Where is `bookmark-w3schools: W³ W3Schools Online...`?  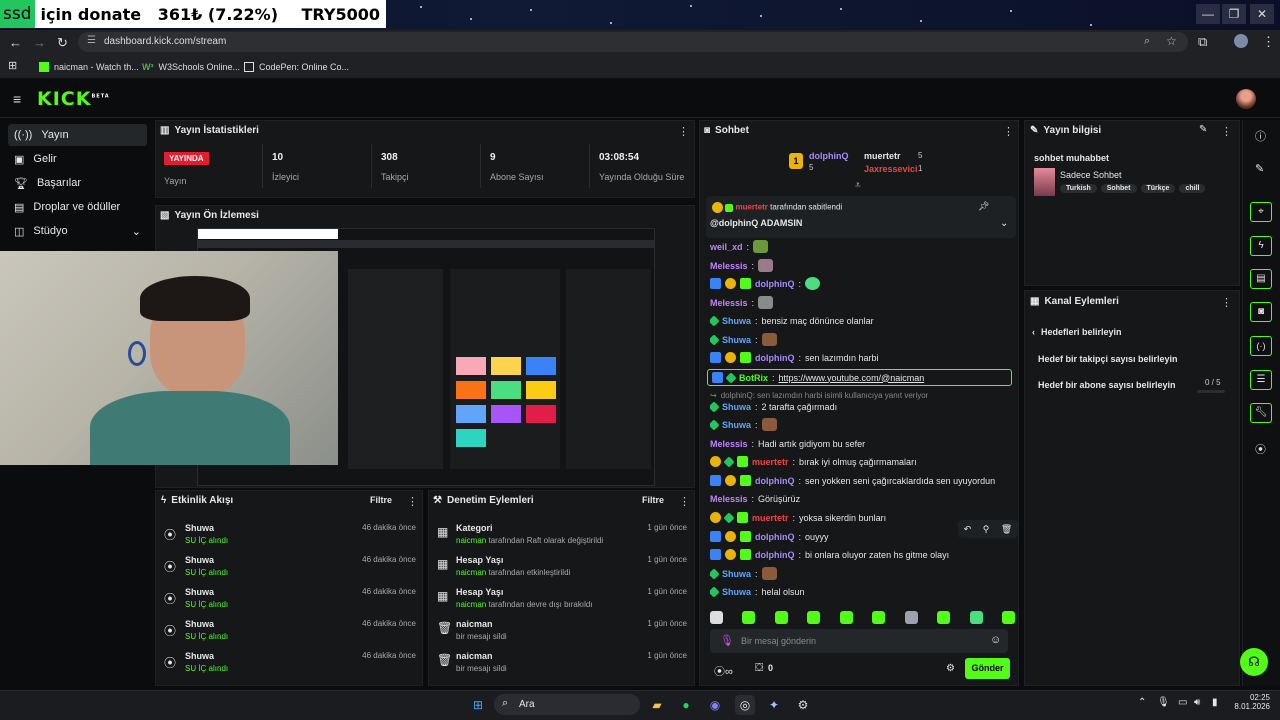
bookmark-w3schools: W³ W3Schools Online... is located at coordinates (191, 67).